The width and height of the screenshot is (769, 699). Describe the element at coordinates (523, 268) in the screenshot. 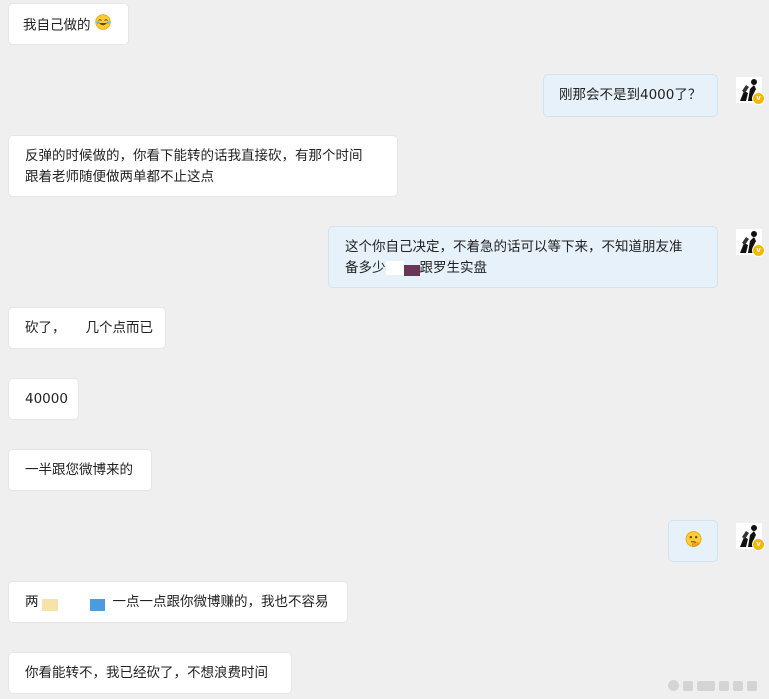

I see `message-text-line: 备多少 跟罗生实盘` at that location.